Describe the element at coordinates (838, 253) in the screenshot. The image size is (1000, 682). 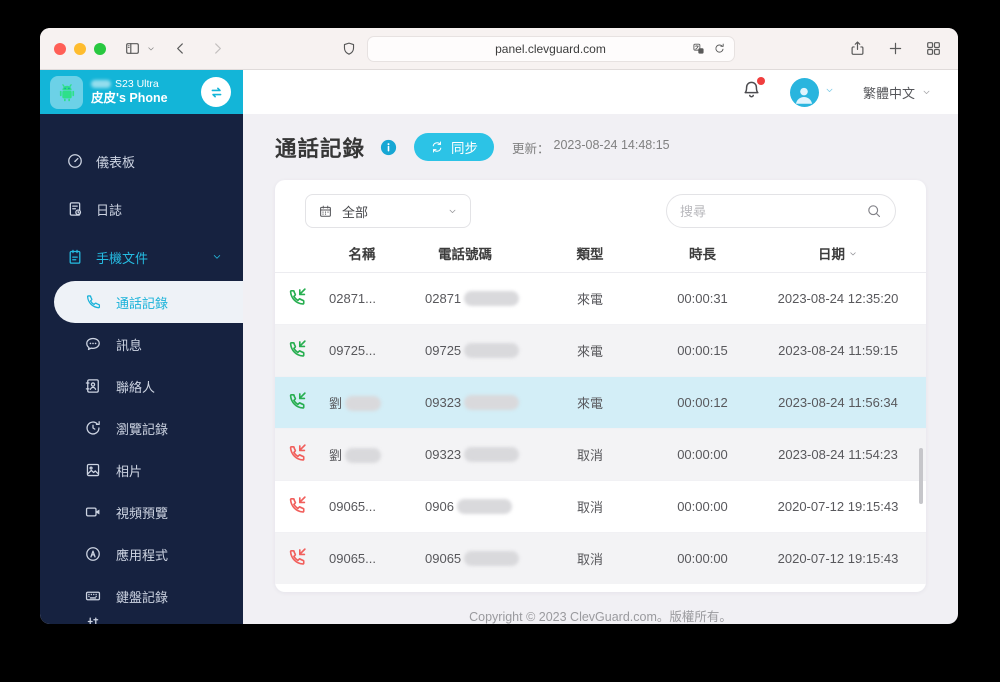
I see `column-header: 日期` at that location.